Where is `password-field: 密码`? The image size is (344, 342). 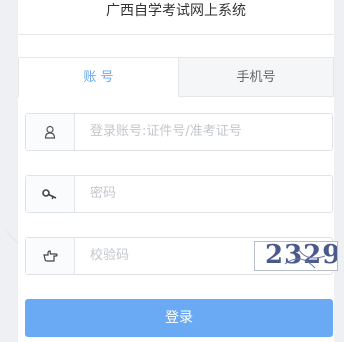
password-field: 密码 is located at coordinates (179, 194).